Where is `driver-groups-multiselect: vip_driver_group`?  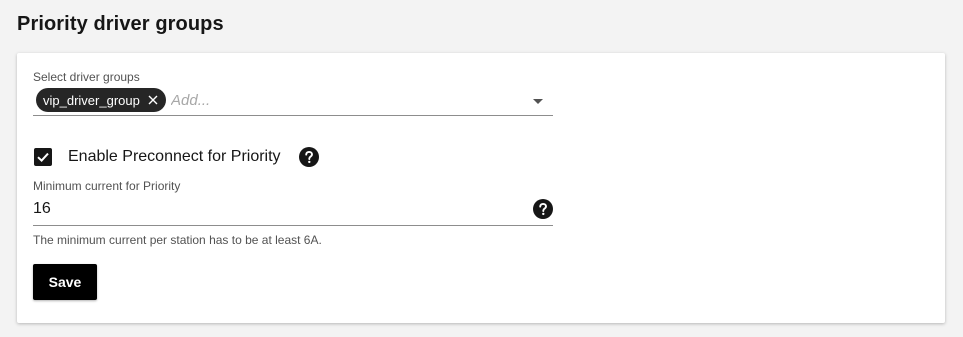
driver-groups-multiselect: vip_driver_group is located at coordinates (293, 101).